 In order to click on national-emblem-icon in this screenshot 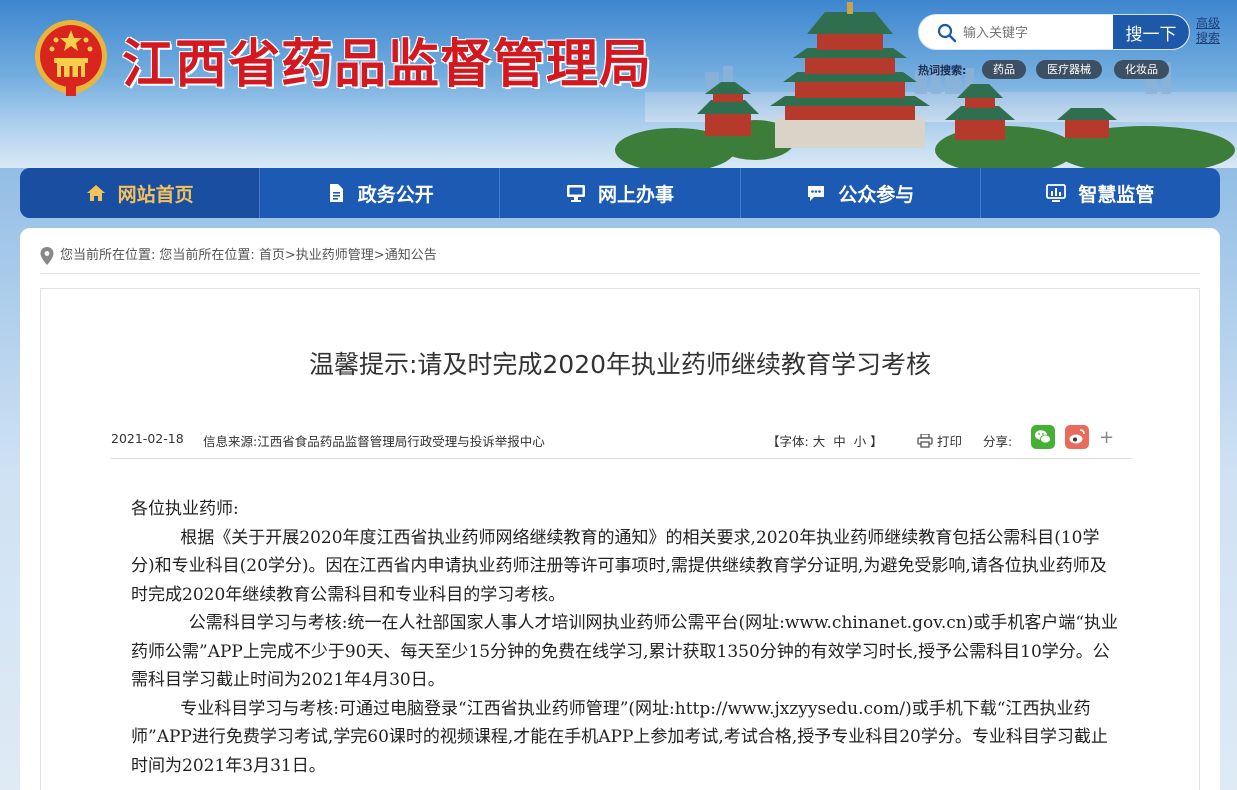, I will do `click(71, 58)`.